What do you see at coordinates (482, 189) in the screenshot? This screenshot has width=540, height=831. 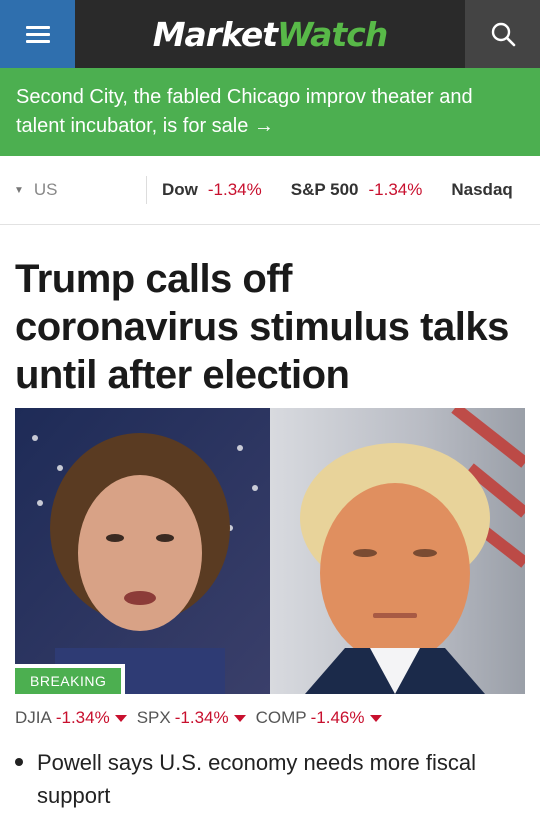 I see `ticker-name: Nasdaq` at bounding box center [482, 189].